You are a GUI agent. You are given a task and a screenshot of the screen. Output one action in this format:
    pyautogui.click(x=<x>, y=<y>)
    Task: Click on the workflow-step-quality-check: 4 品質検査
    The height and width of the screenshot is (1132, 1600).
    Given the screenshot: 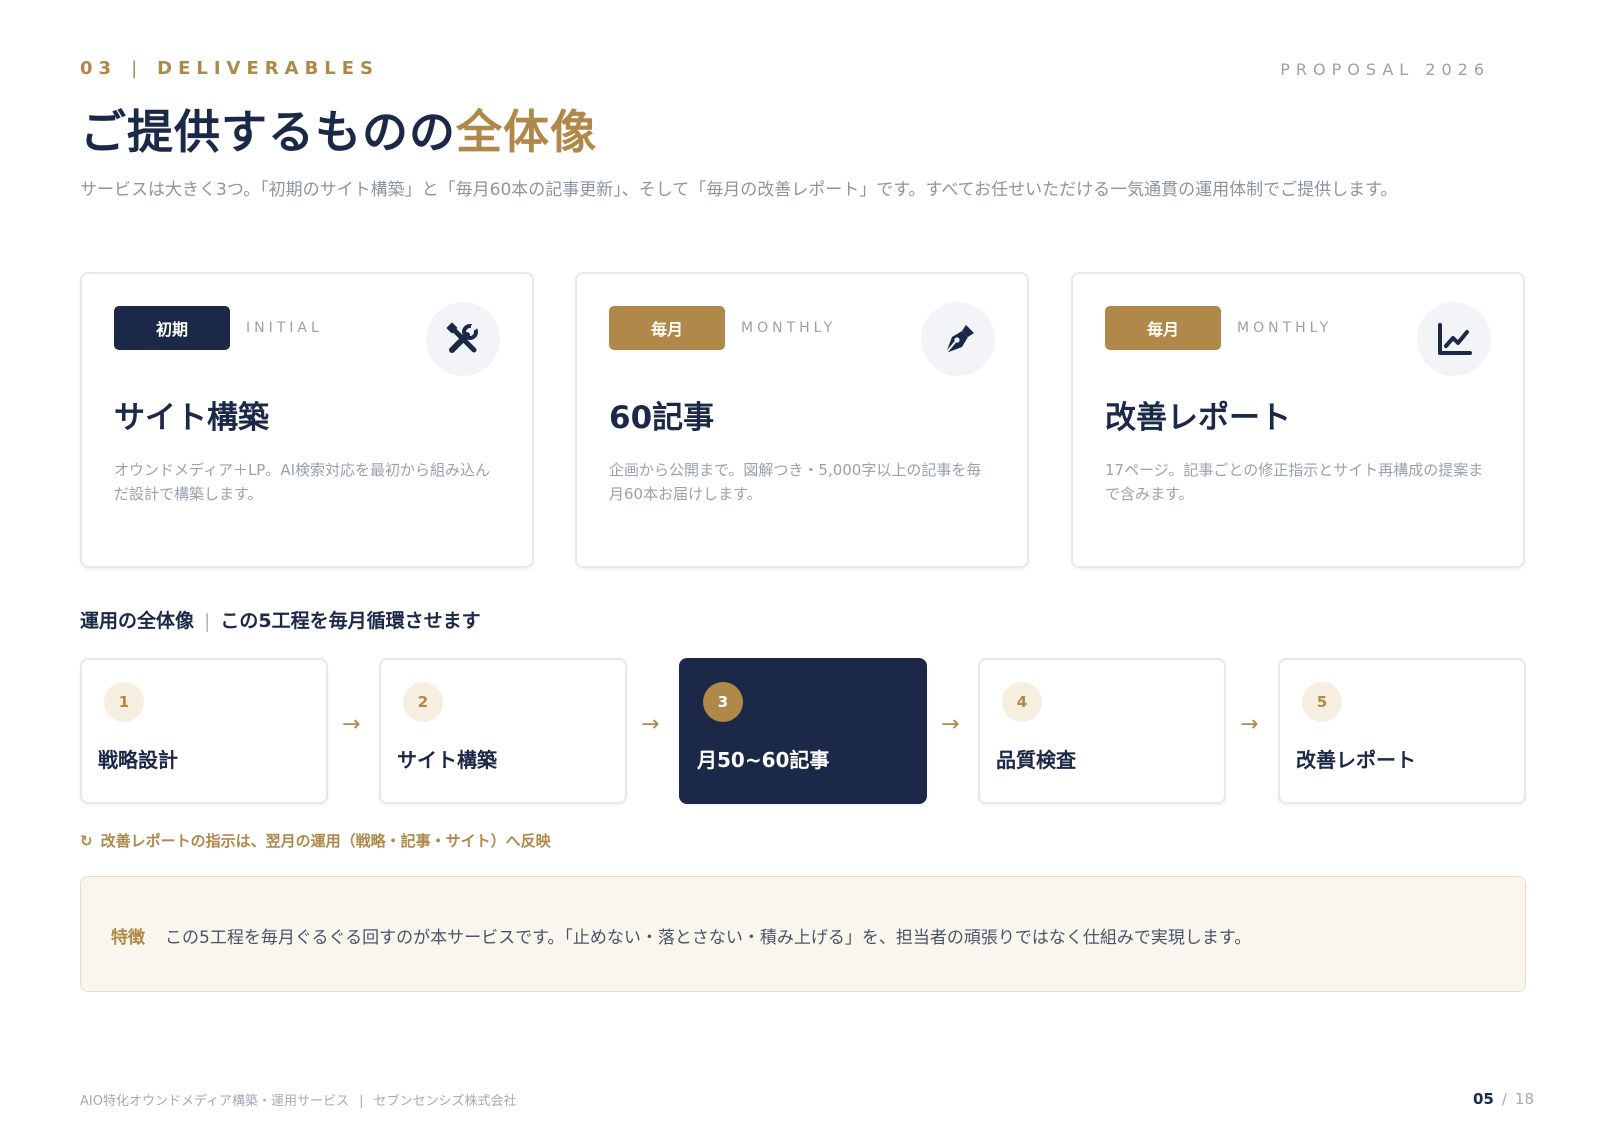 What is the action you would take?
    pyautogui.click(x=1102, y=731)
    